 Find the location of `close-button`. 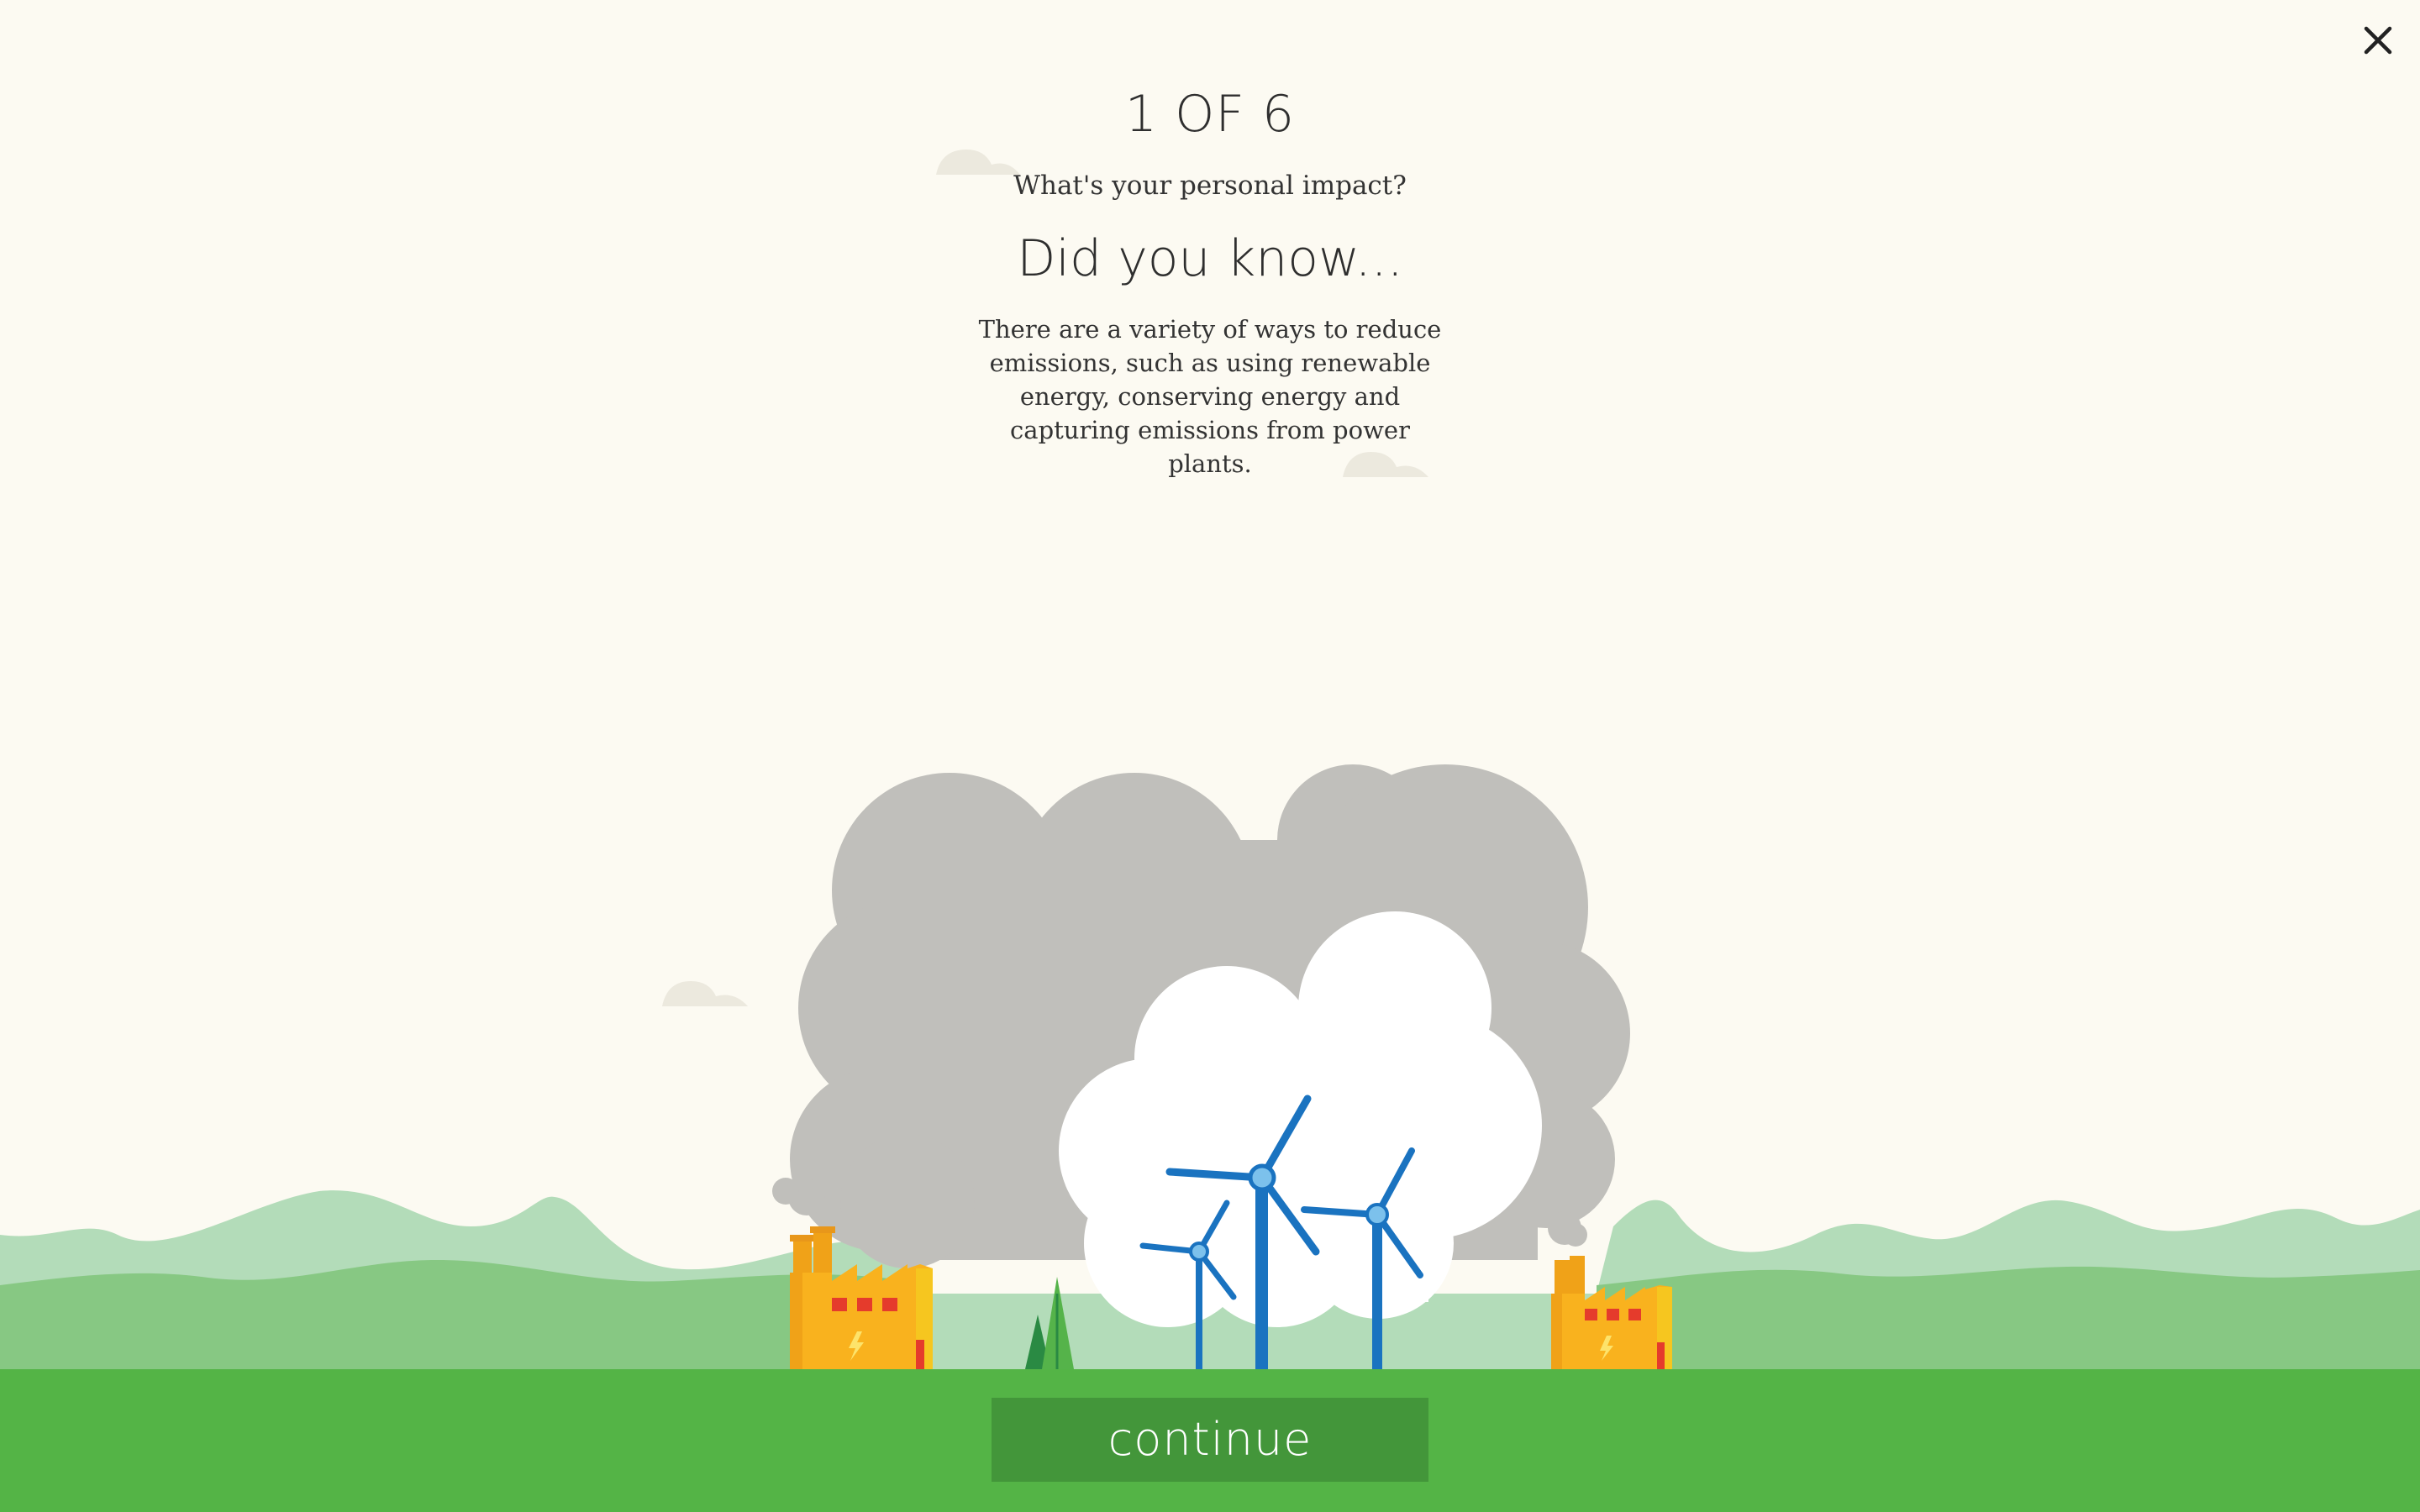

close-button is located at coordinates (2378, 40).